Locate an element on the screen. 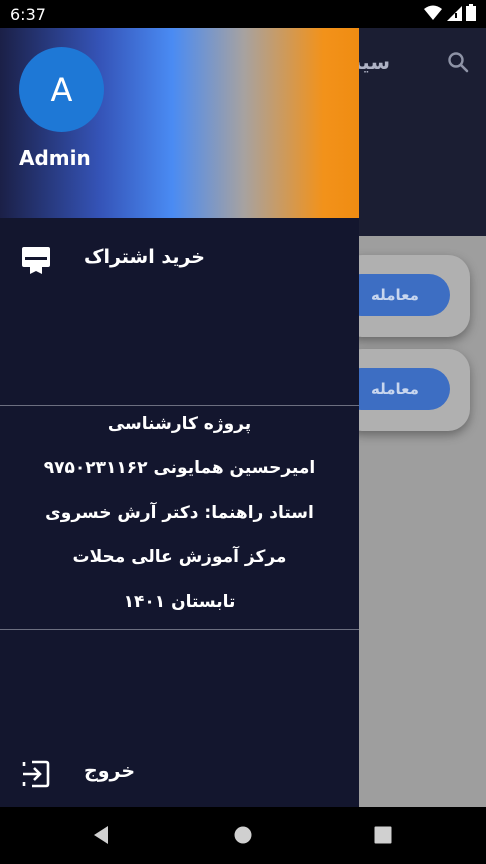 Image resolution: width=486 pixels, height=864 pixels. info-line: مرکز آموزش عالی محلات is located at coordinates (179, 557).